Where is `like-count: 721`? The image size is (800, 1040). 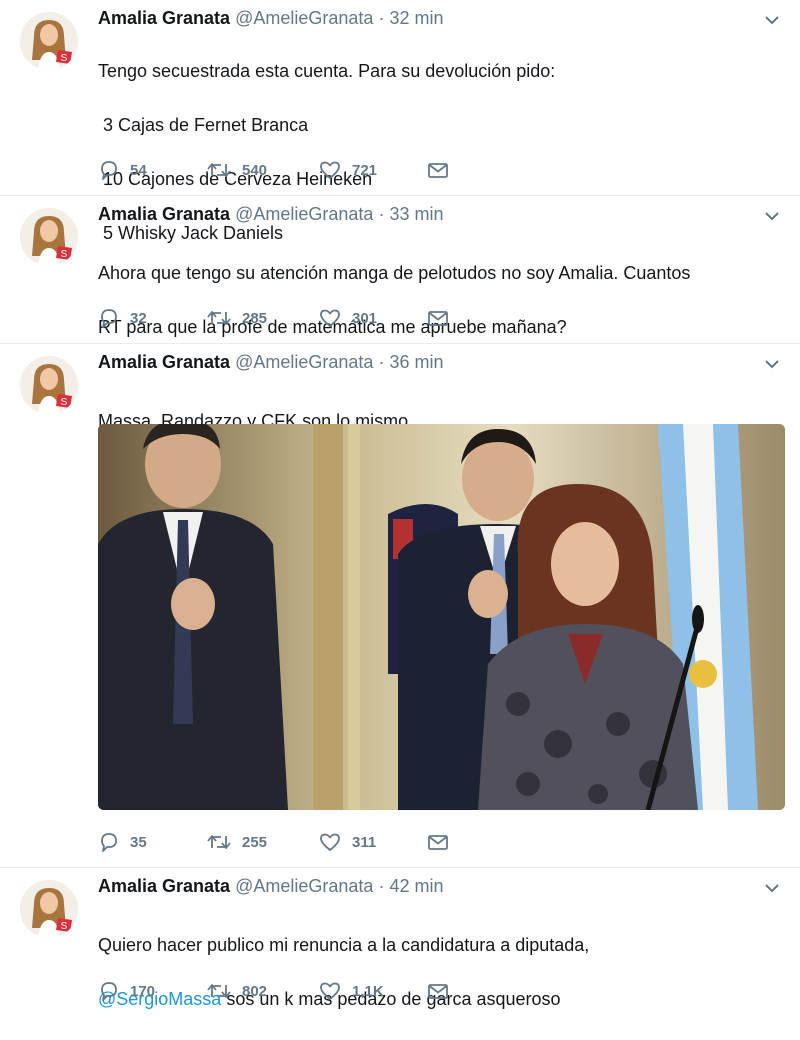
like-count: 721 is located at coordinates (365, 170).